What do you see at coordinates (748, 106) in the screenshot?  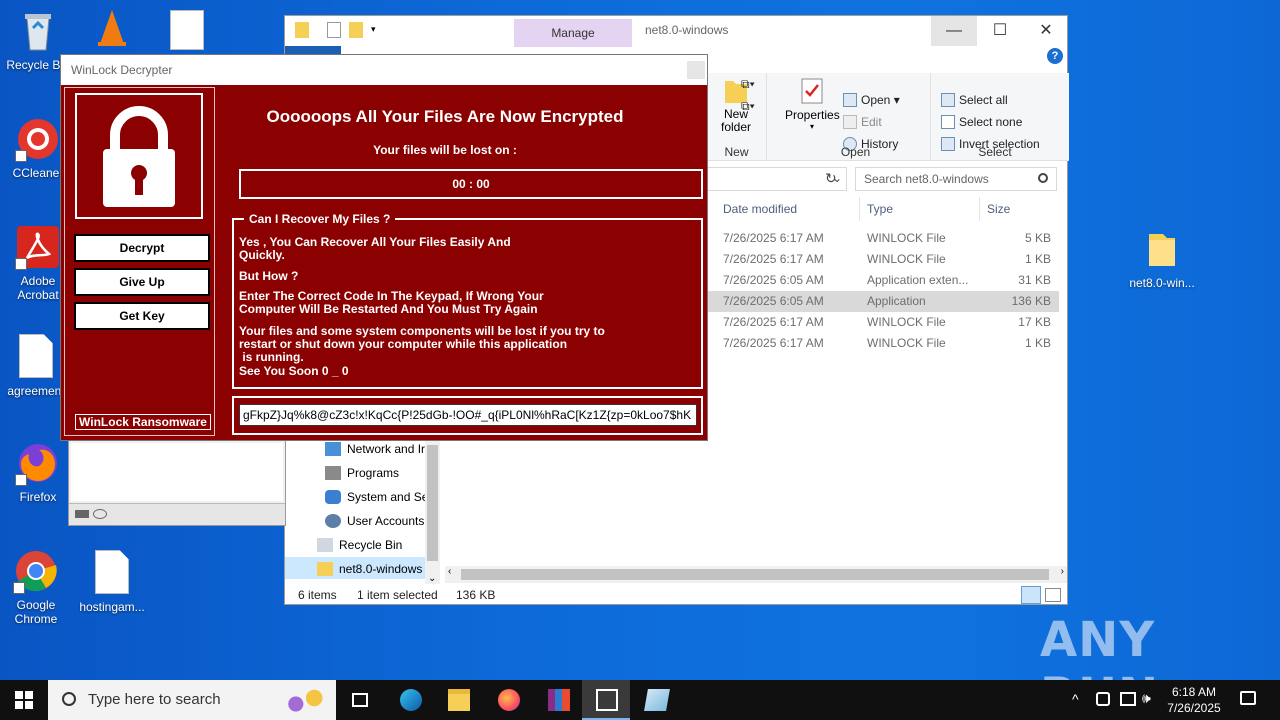 I see `paste-shortcut-icon: ⧉▾` at bounding box center [748, 106].